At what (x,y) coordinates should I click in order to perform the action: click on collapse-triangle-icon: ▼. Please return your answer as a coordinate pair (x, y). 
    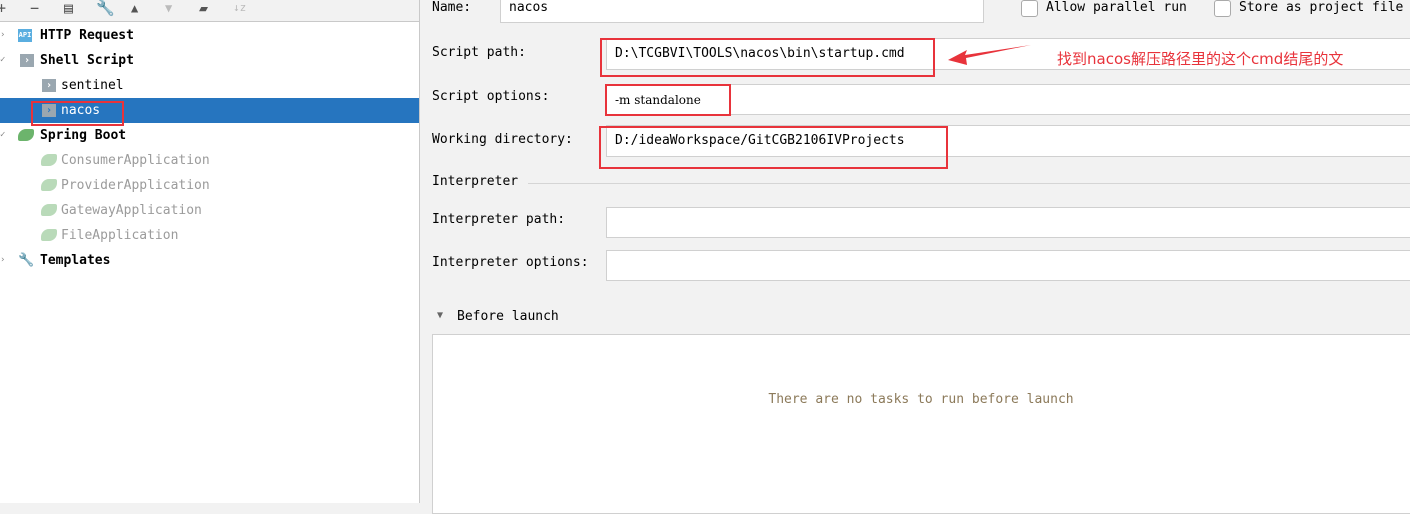
    Looking at the image, I should click on (440, 315).